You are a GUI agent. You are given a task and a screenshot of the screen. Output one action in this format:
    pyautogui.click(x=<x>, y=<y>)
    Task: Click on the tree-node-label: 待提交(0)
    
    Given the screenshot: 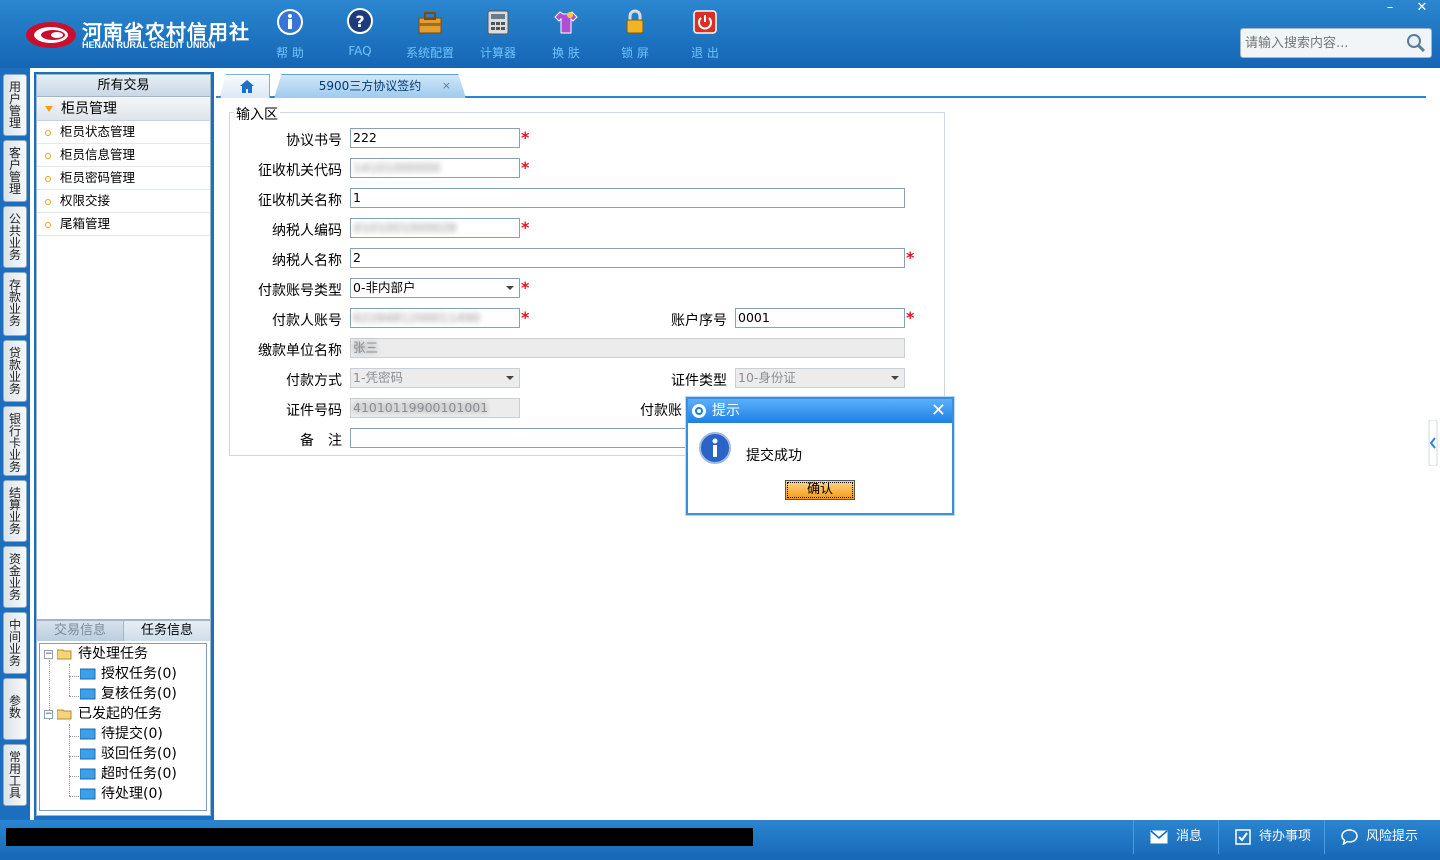 What is the action you would take?
    pyautogui.click(x=132, y=734)
    